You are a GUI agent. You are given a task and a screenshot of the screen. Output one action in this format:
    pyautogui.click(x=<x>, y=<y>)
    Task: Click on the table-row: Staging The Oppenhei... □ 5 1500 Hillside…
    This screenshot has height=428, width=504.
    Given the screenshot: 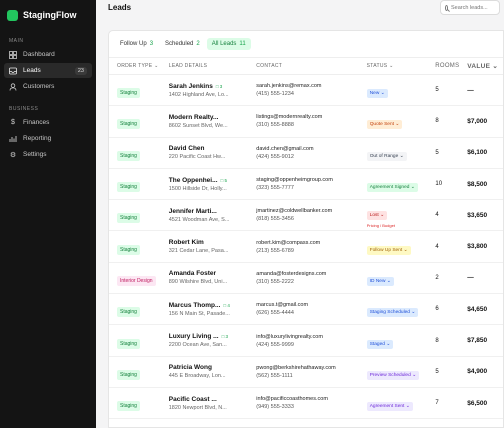 What is the action you would take?
    pyautogui.click(x=306, y=185)
    